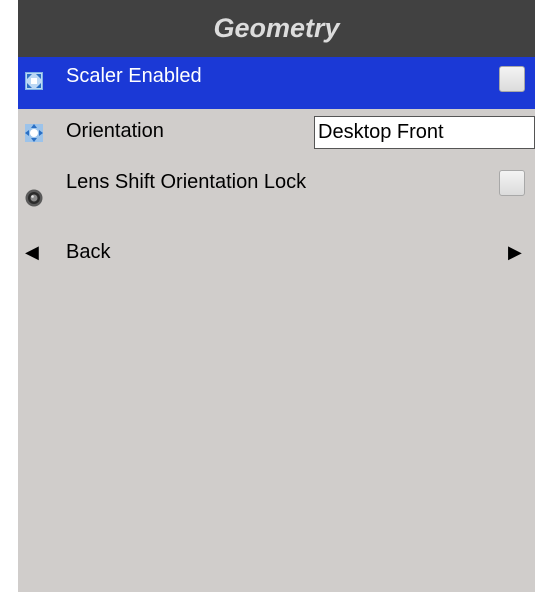 The image size is (535, 592). Describe the element at coordinates (276, 194) in the screenshot. I see `menu-item-lens-shift-orientation-lock: Lens Shift Orientation Lock` at that location.